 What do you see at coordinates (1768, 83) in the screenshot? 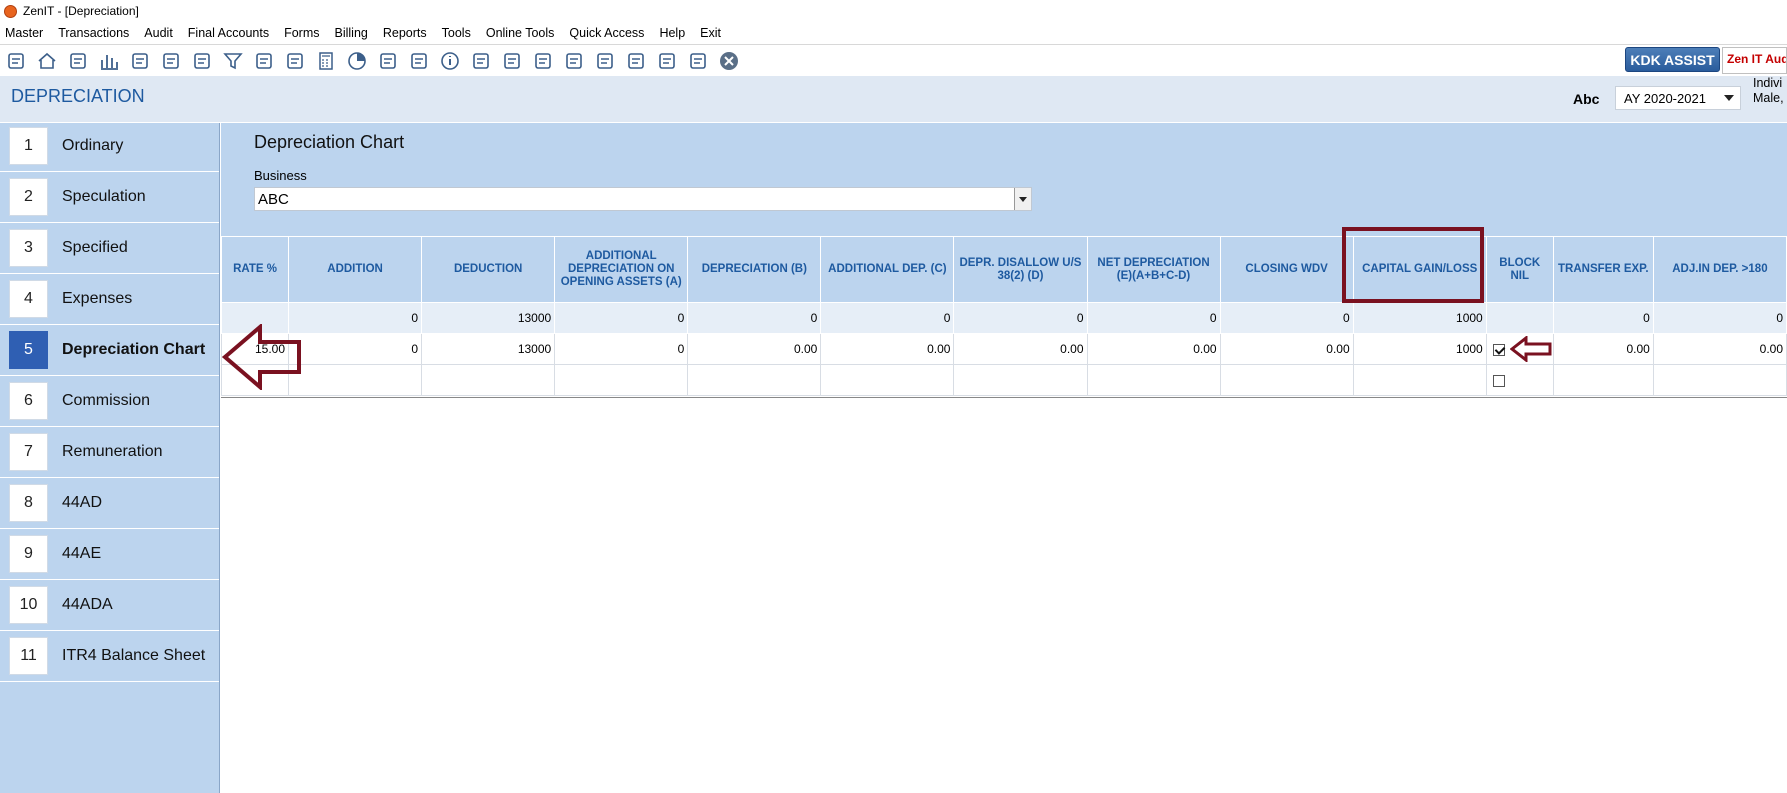
I see `assessee-type-line: Indivi` at bounding box center [1768, 83].